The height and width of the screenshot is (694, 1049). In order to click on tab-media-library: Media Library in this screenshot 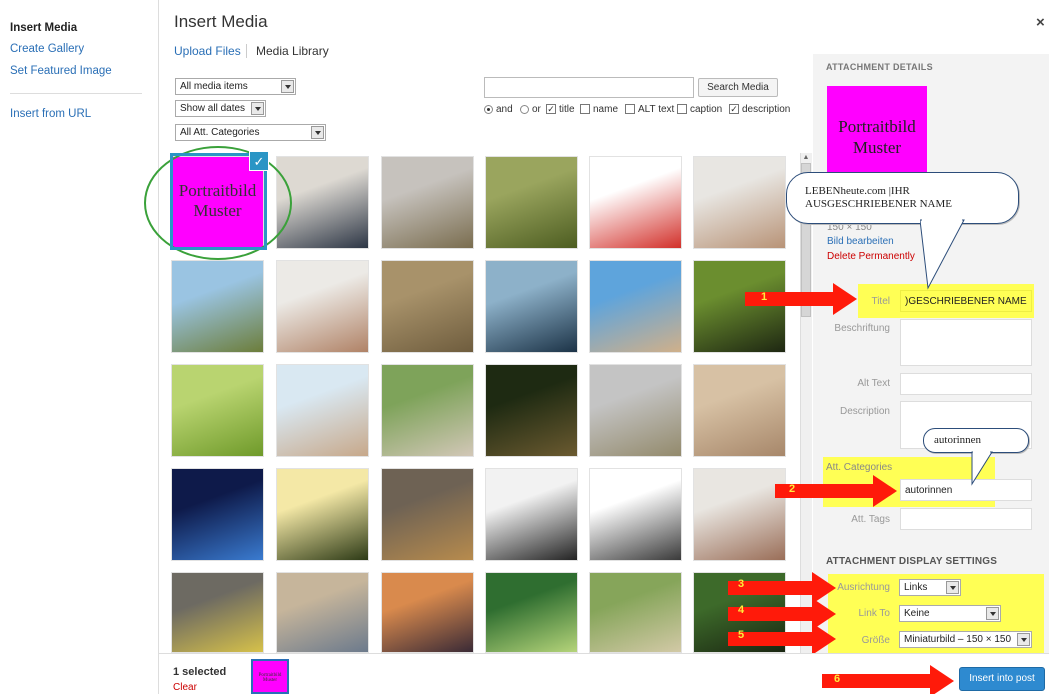, I will do `click(292, 51)`.